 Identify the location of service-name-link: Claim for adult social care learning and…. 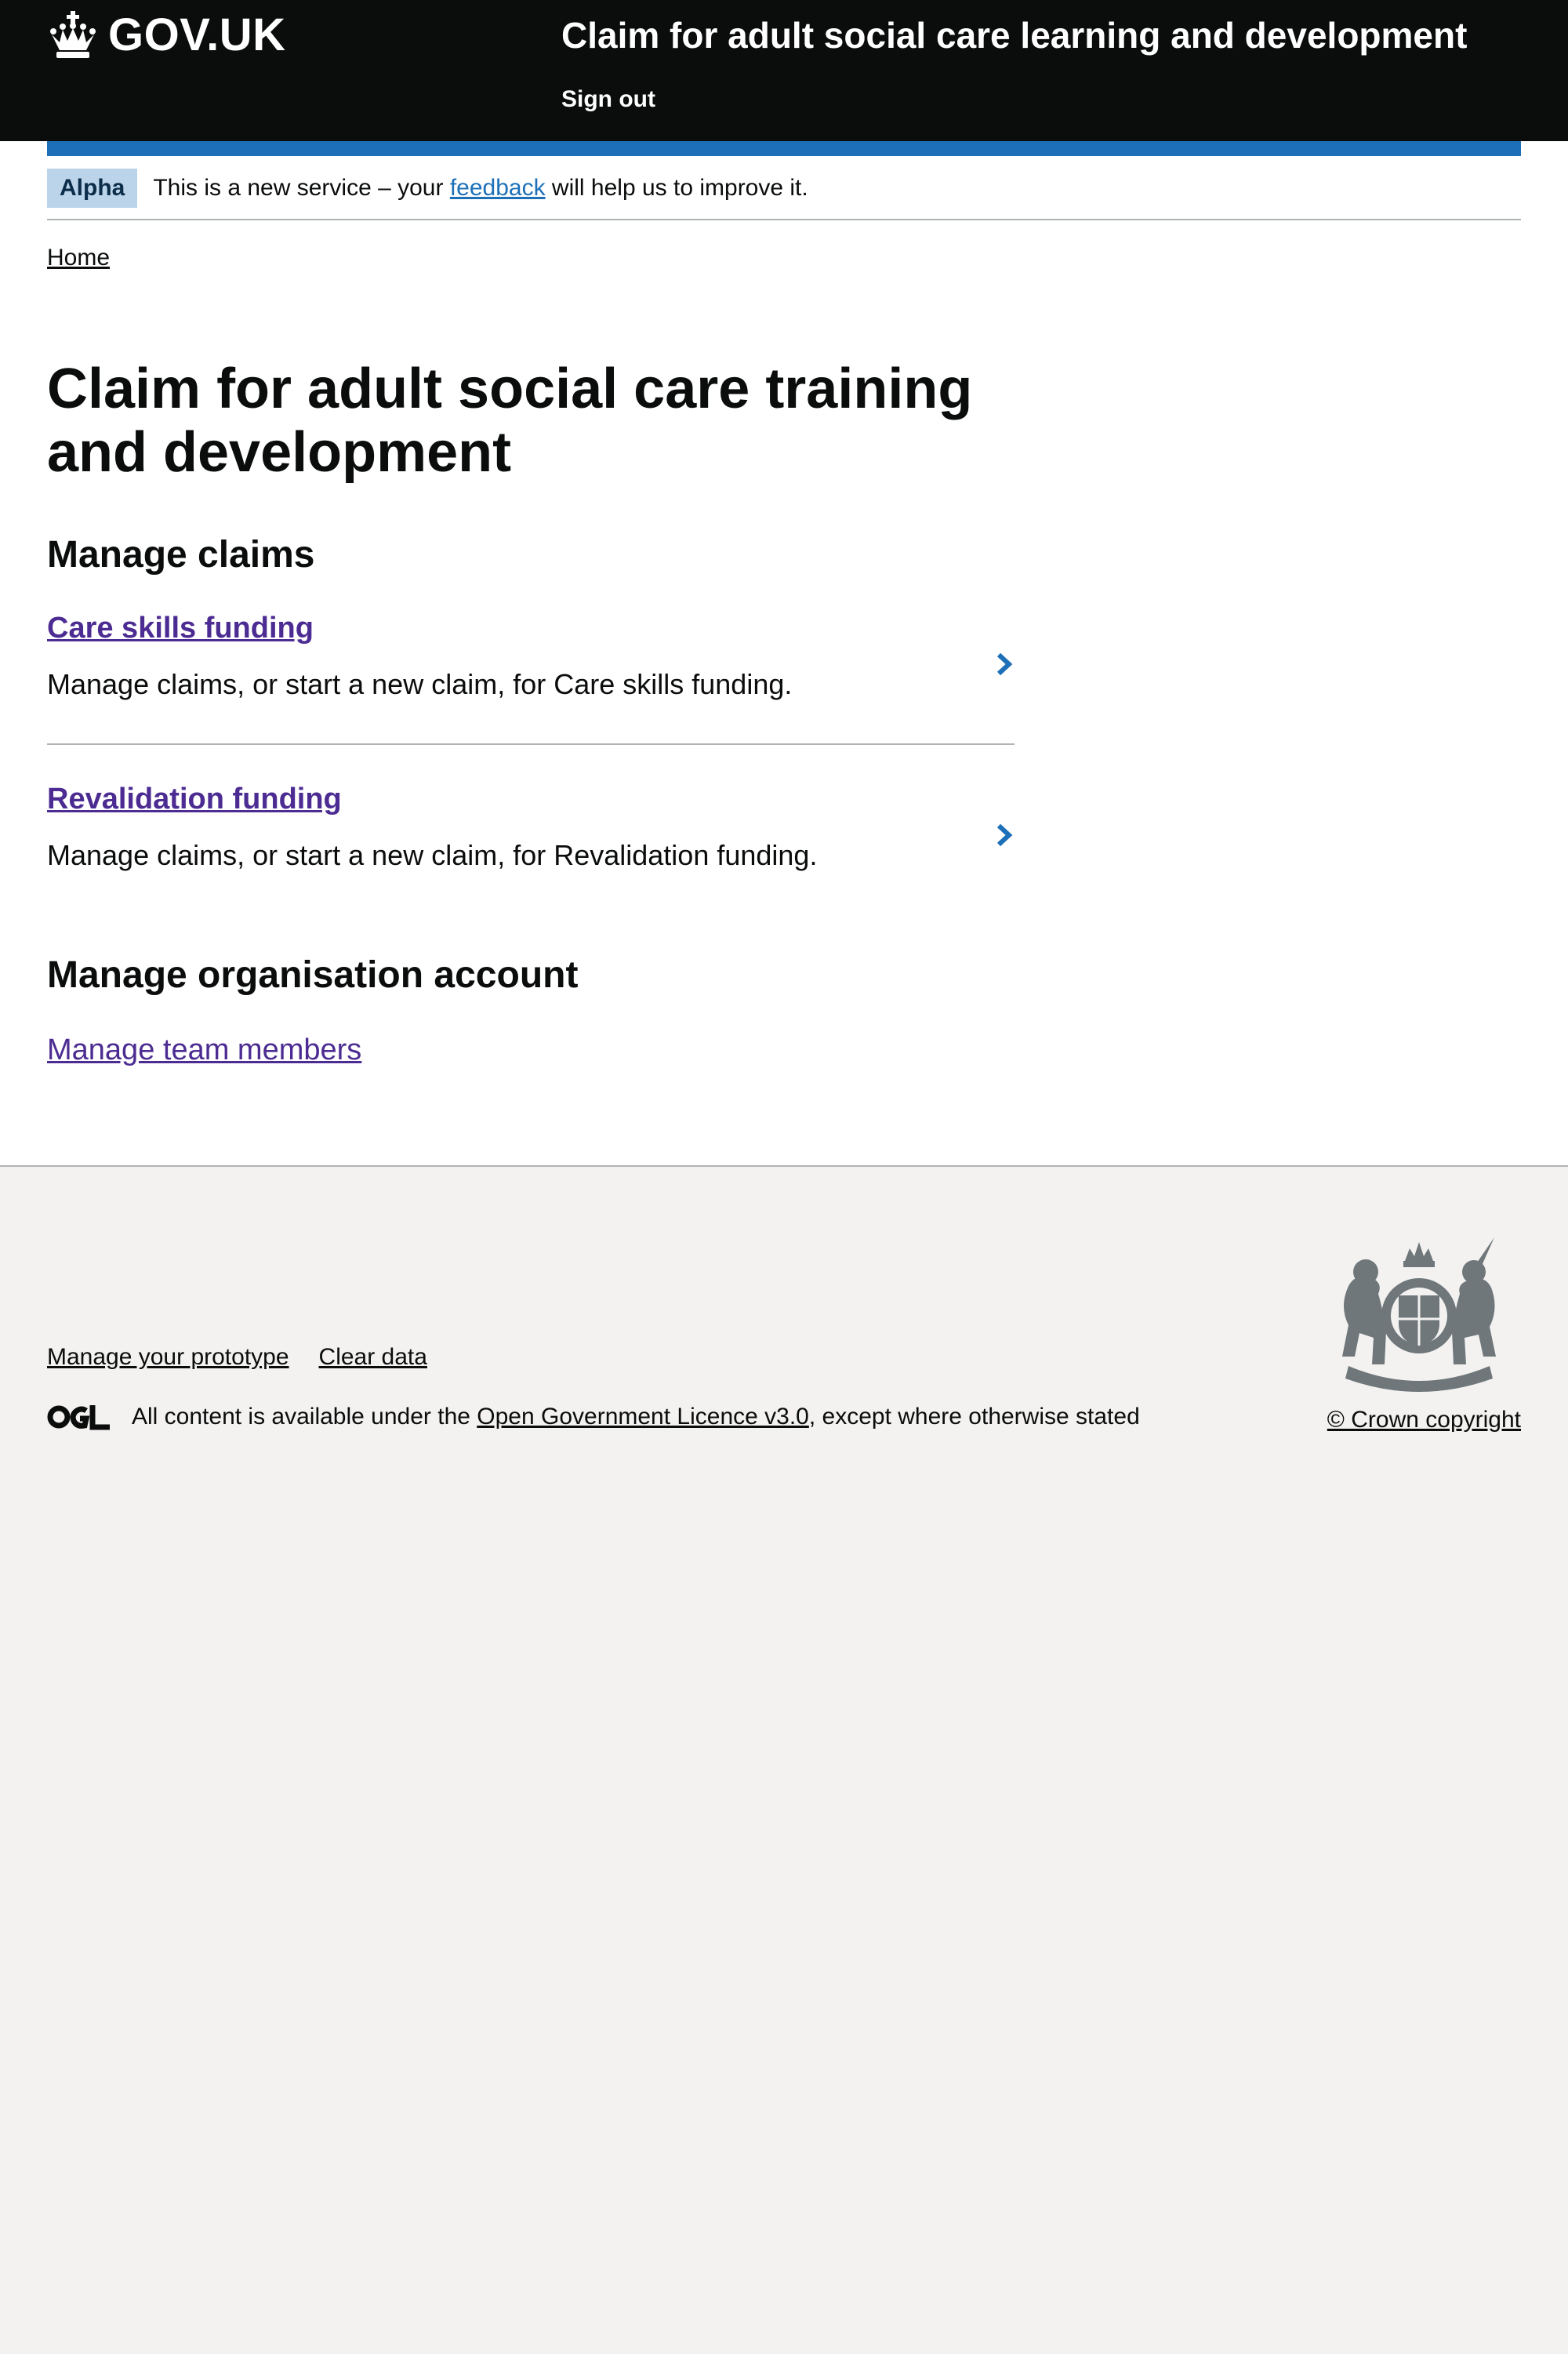
(1014, 36).